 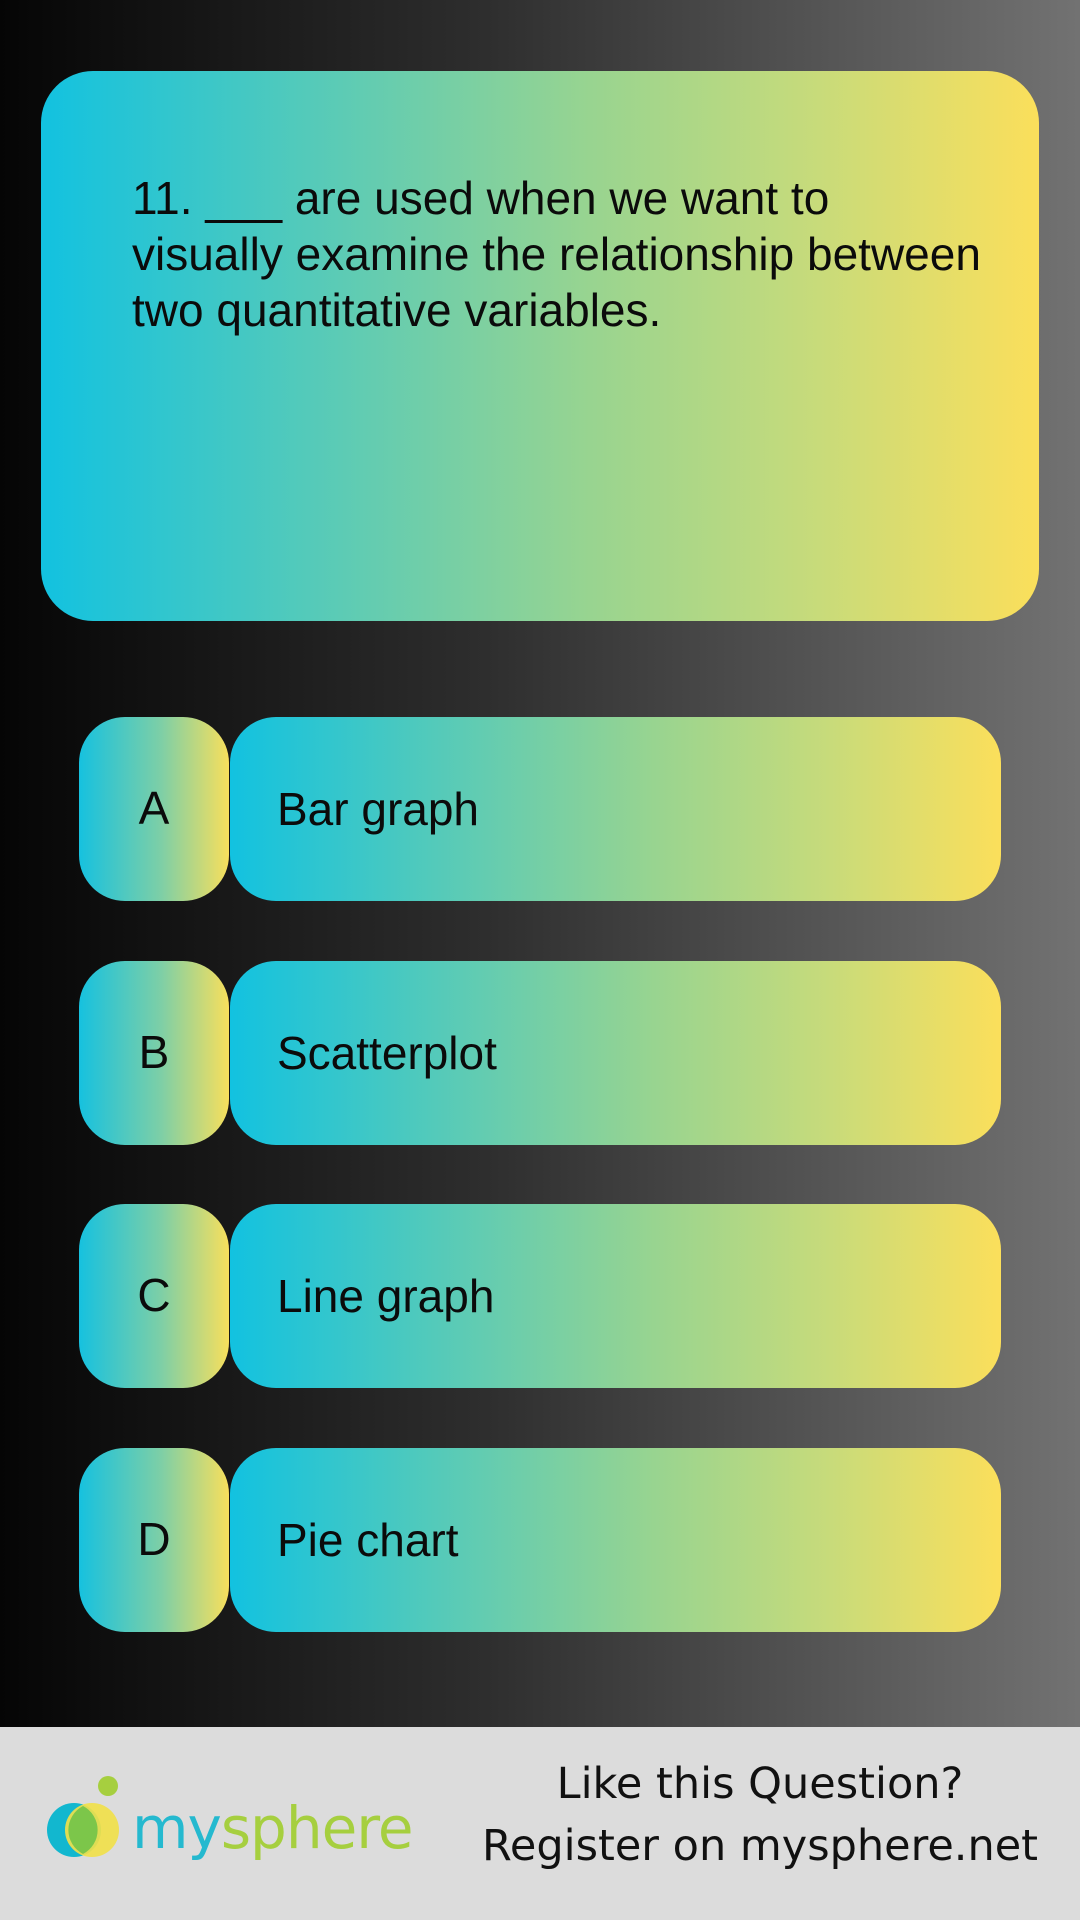 What do you see at coordinates (615, 809) in the screenshot?
I see `option-label: Bar graph` at bounding box center [615, 809].